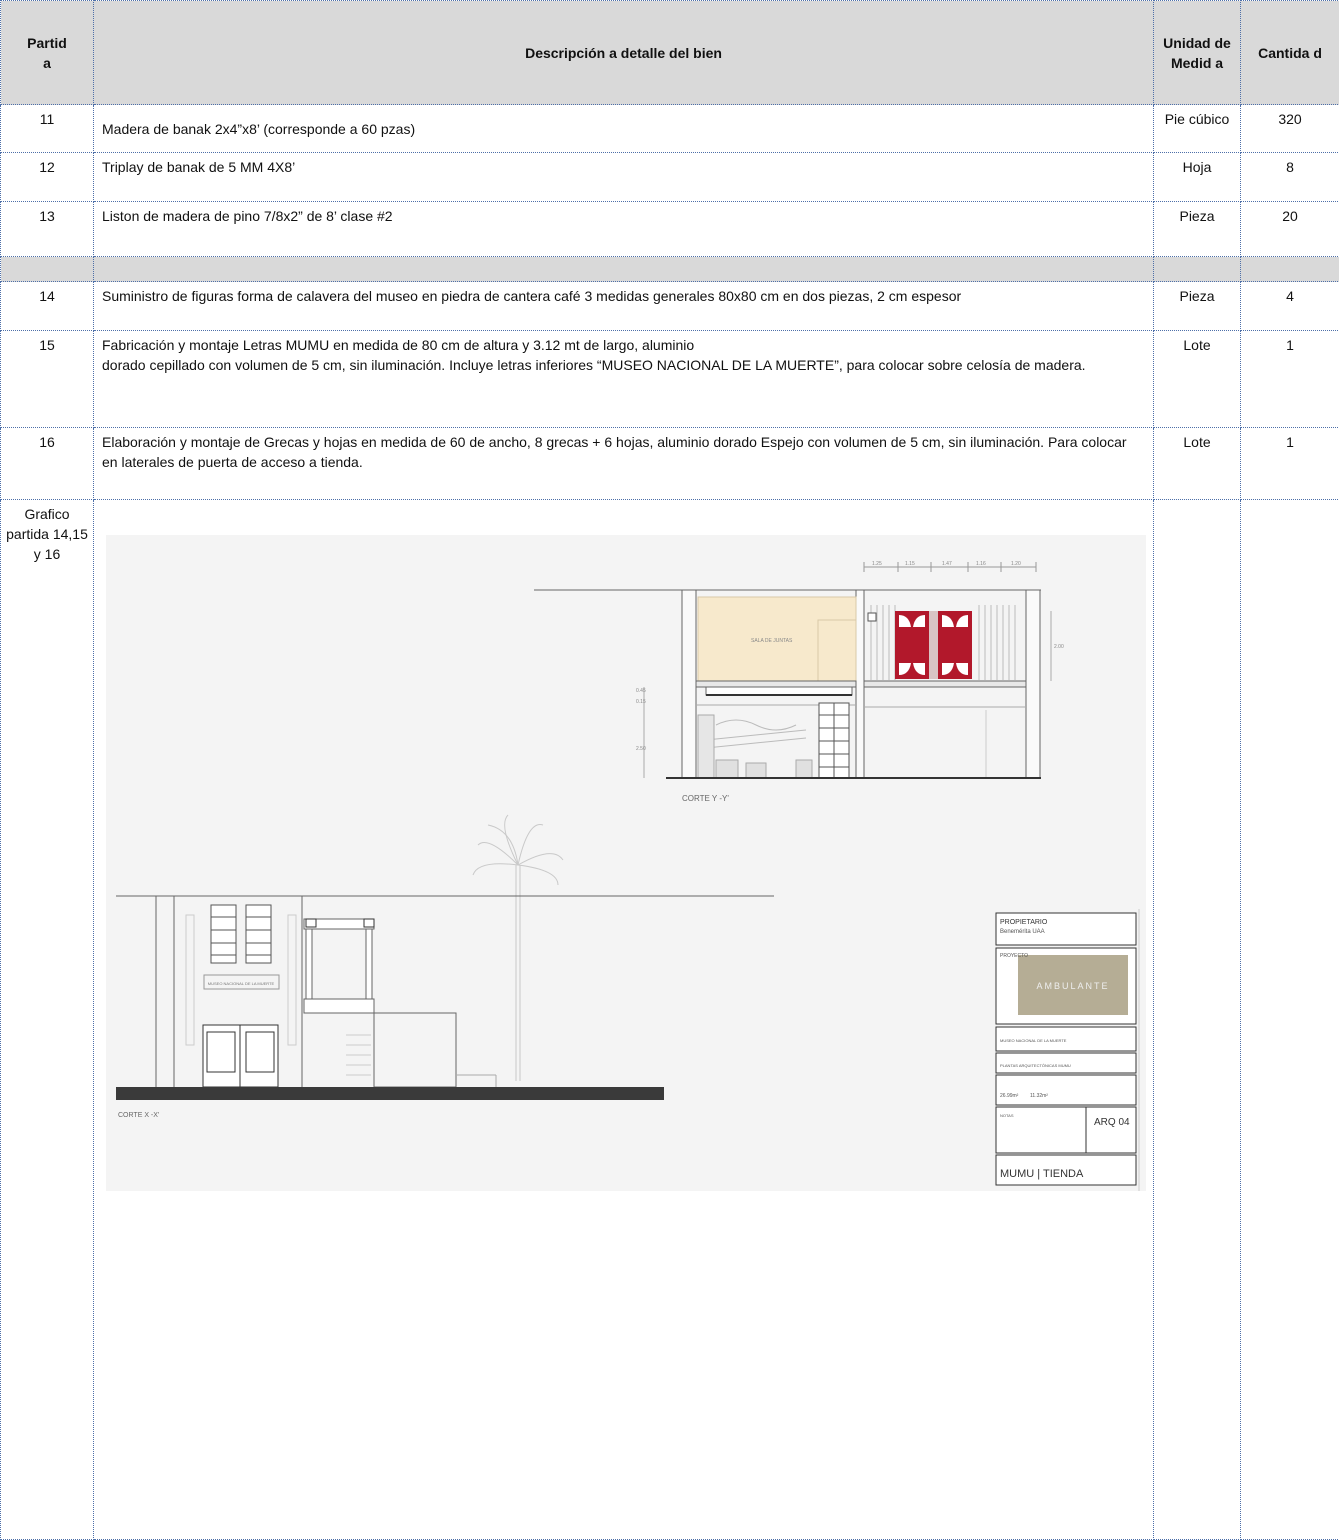  What do you see at coordinates (1197, 53) in the screenshot?
I see `header-unidad: Unidad de Medid a` at bounding box center [1197, 53].